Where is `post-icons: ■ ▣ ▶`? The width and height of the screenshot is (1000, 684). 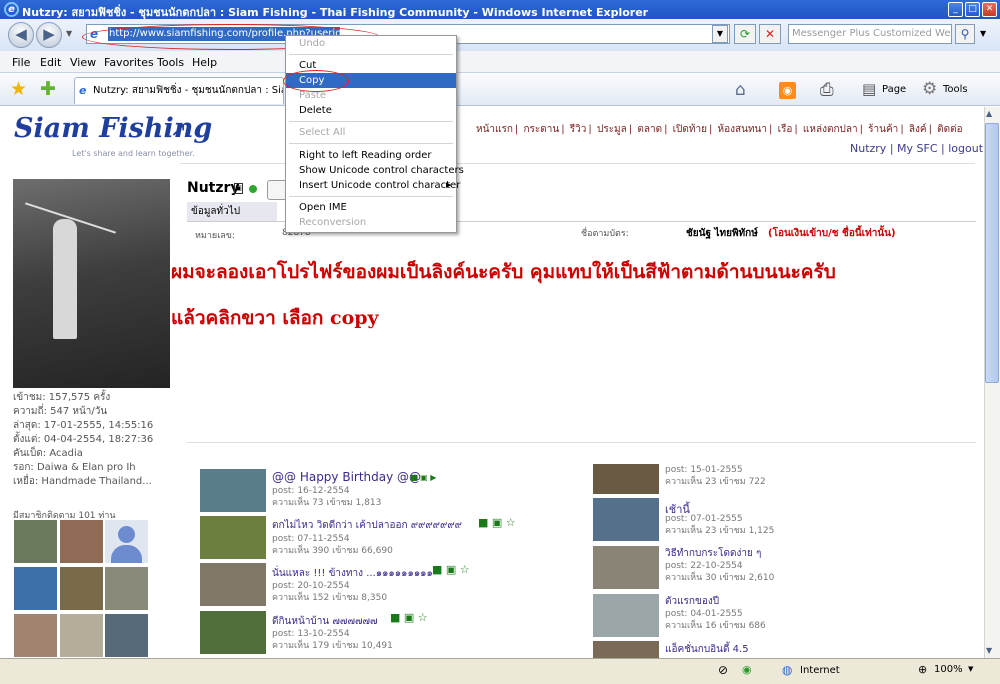 post-icons: ■ ▣ ▶ is located at coordinates (423, 477).